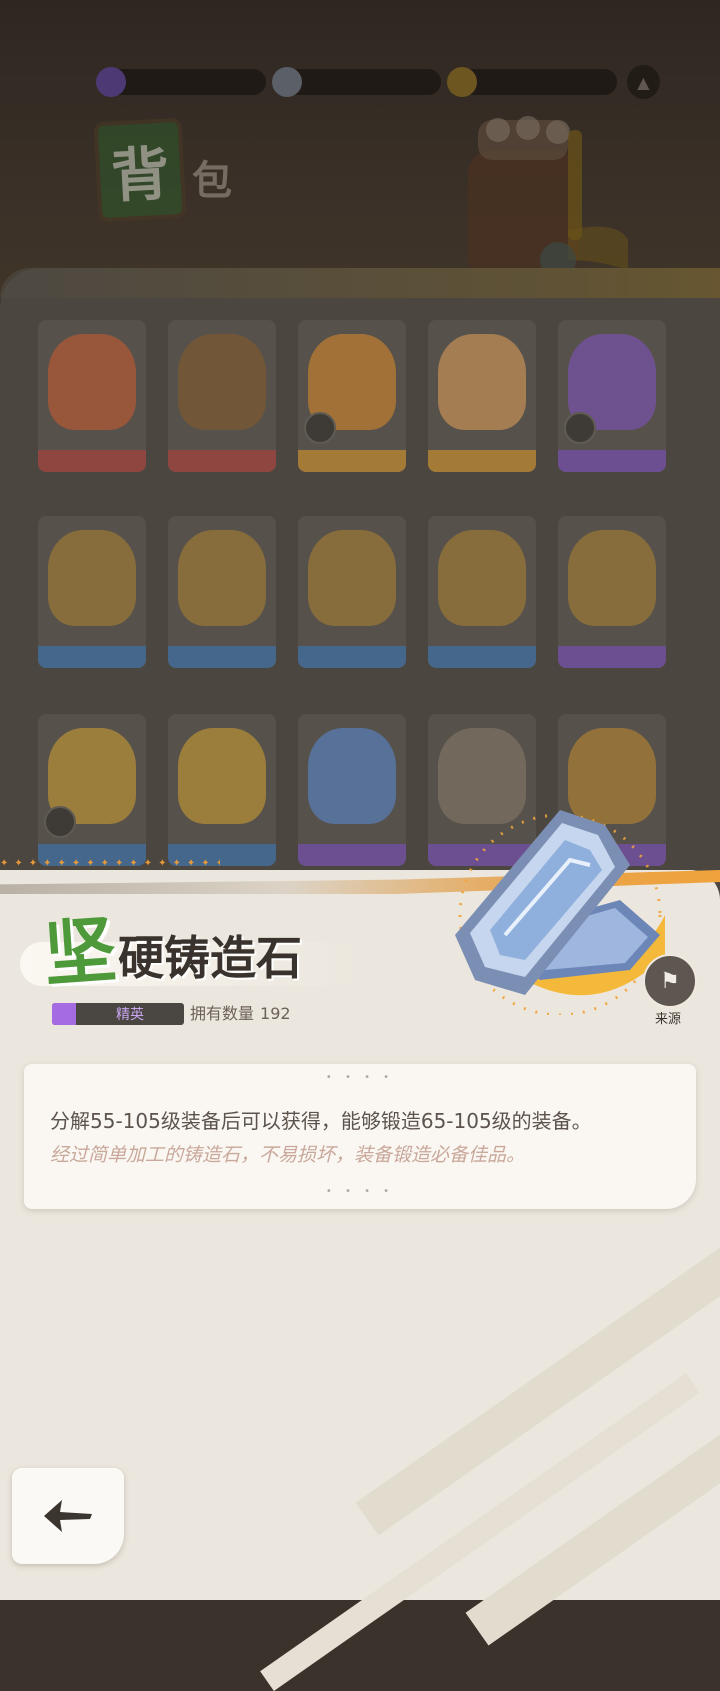 Image resolution: width=720 pixels, height=1691 pixels. I want to click on owned-quantity: 拥有数量 192, so click(240, 1014).